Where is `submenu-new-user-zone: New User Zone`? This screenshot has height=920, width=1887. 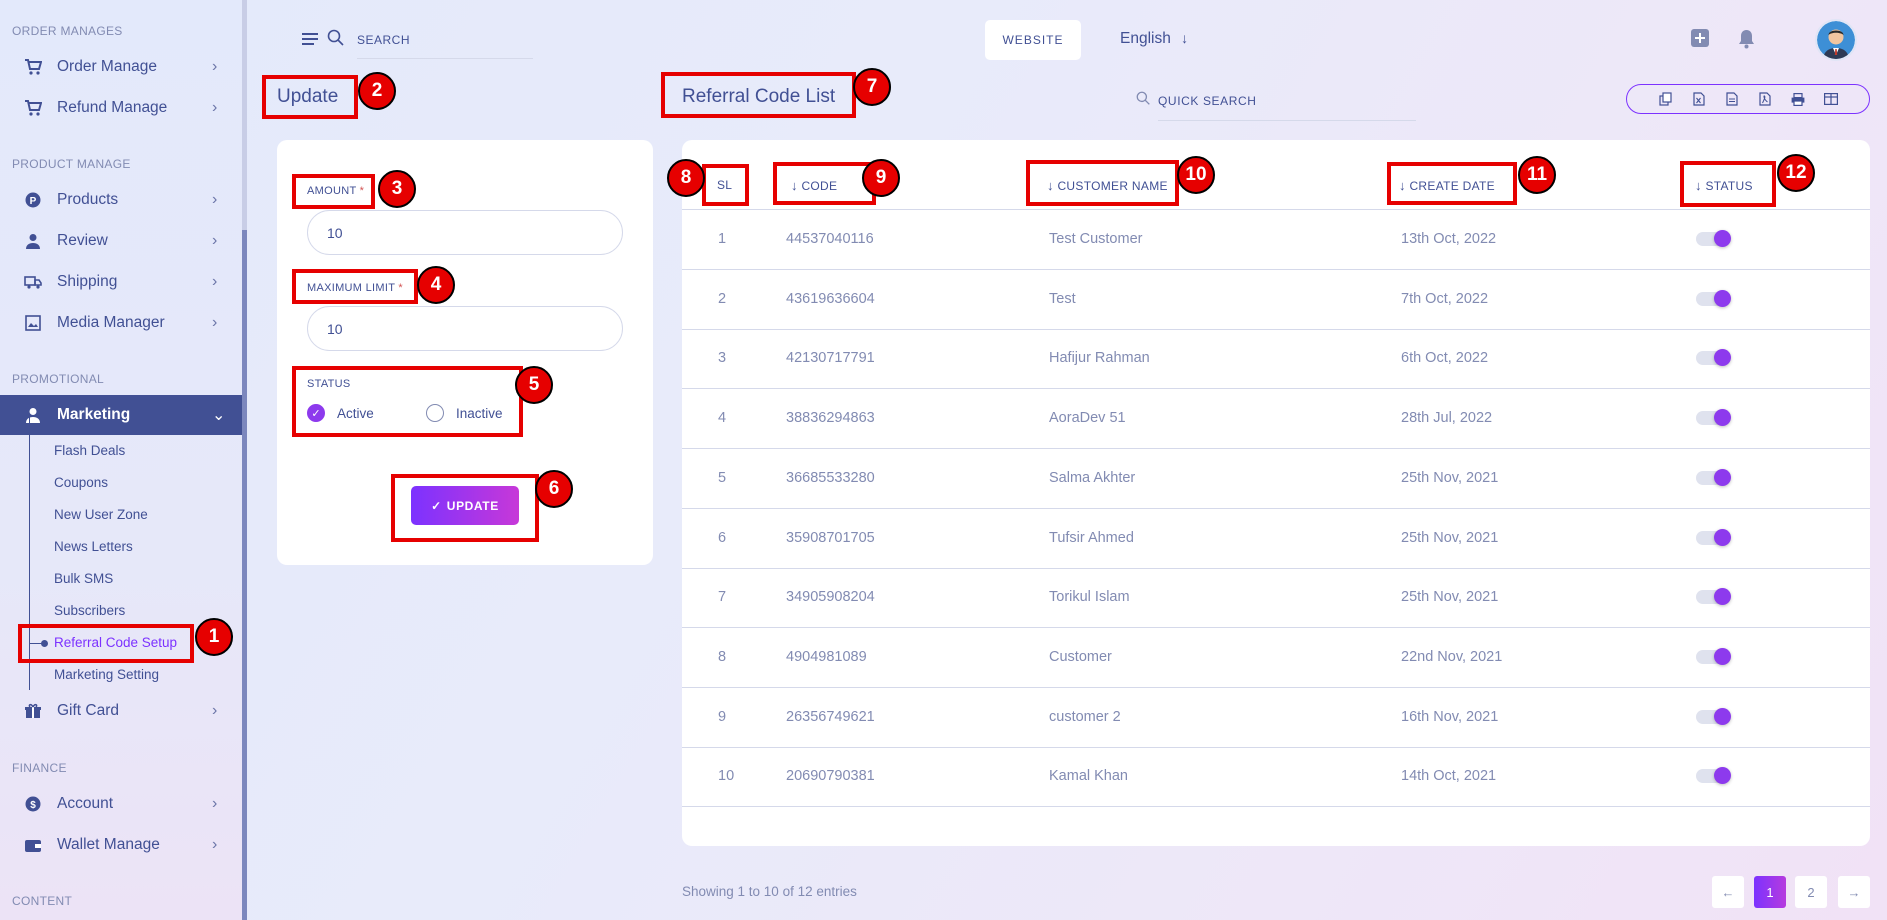
submenu-new-user-zone: New User Zone is located at coordinates (101, 514).